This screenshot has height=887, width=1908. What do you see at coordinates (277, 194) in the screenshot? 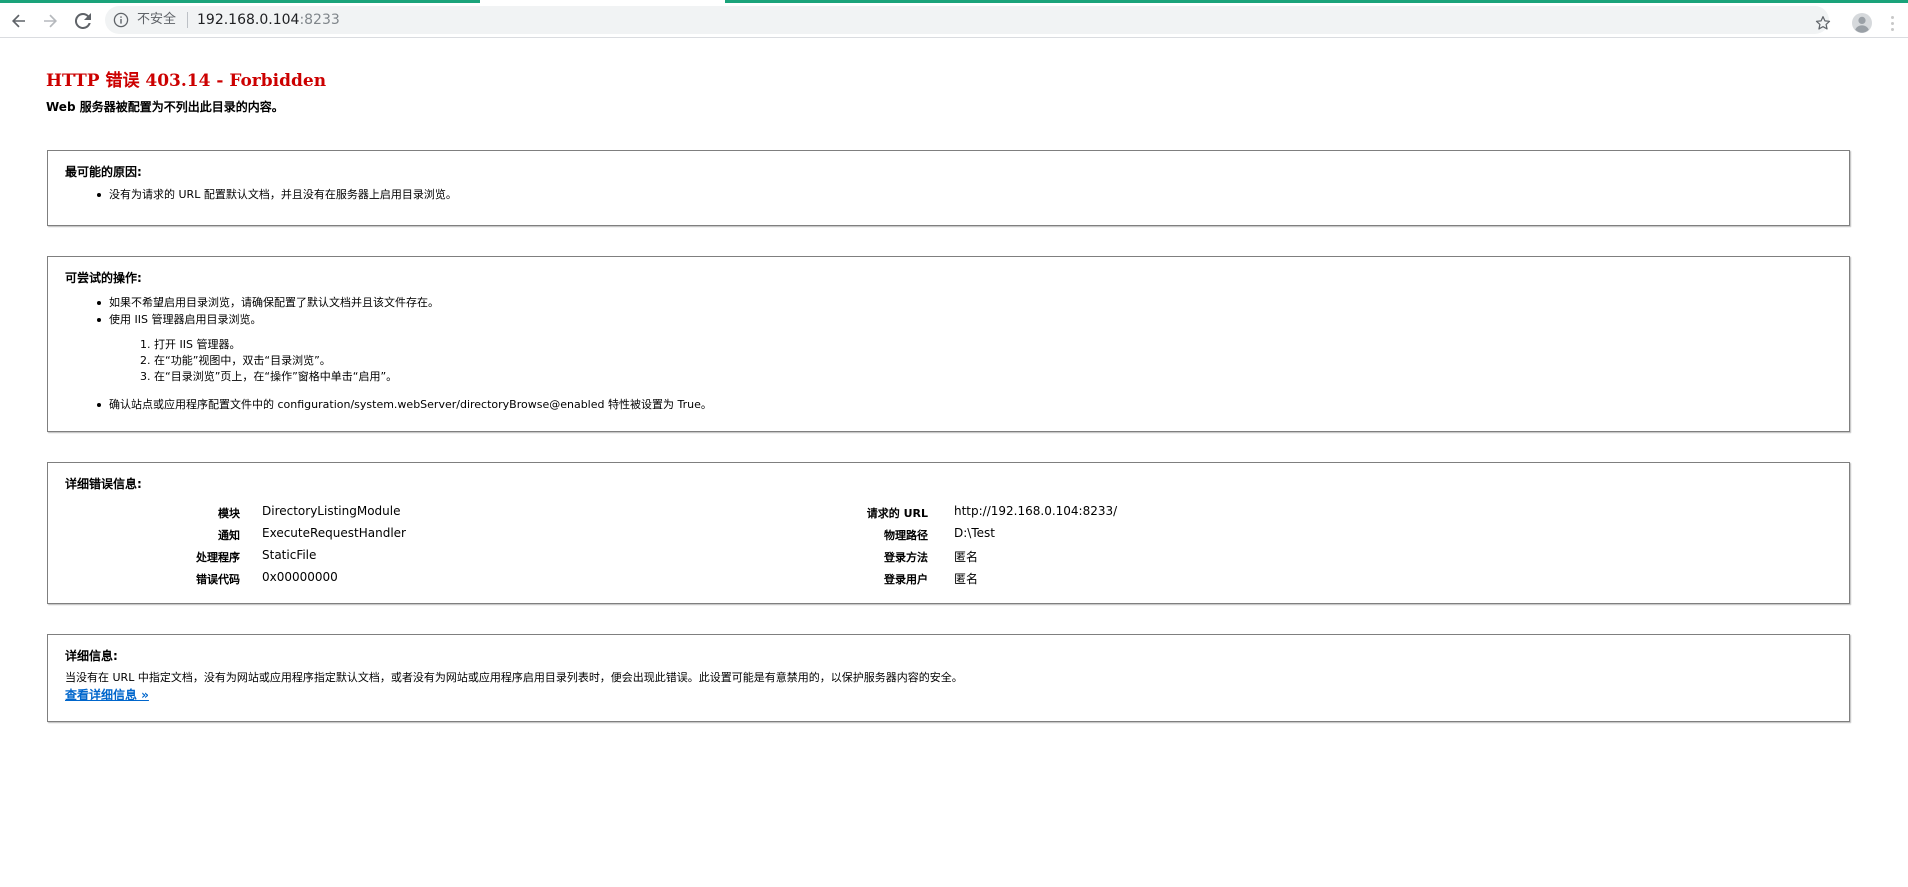
I see `list-item: 没有为请求的 URL 配置默认文档，并且没有在服务器上启用目录浏览。` at bounding box center [277, 194].